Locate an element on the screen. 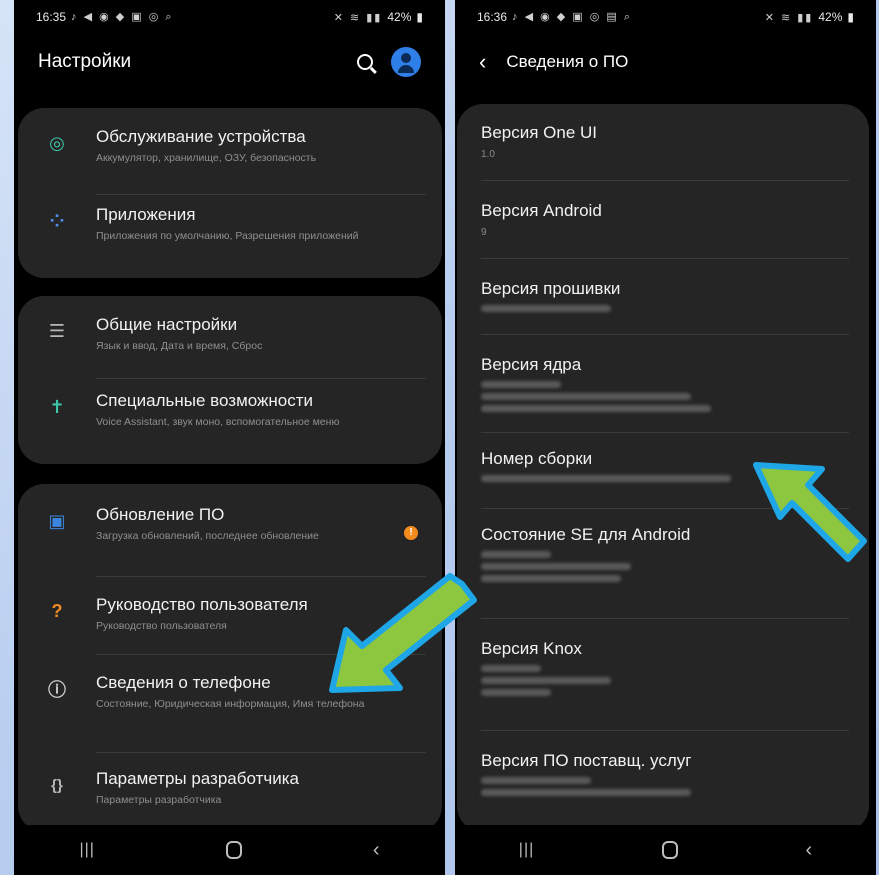 This screenshot has width=879, height=875. notification-icons: ♪ ◀ ◉ ◆ ▣ ◎ ▤ ⌕ is located at coordinates (572, 17).